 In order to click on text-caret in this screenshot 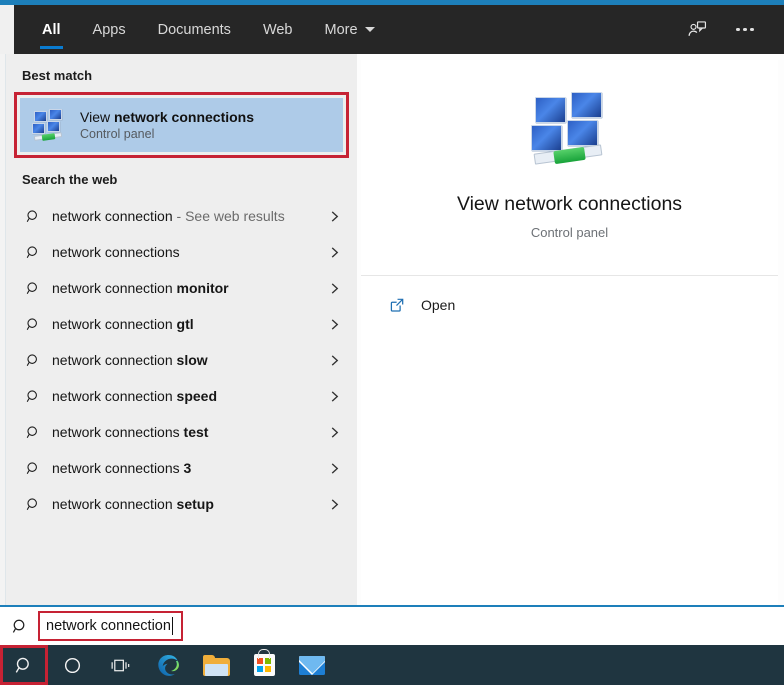, I will do `click(172, 626)`.